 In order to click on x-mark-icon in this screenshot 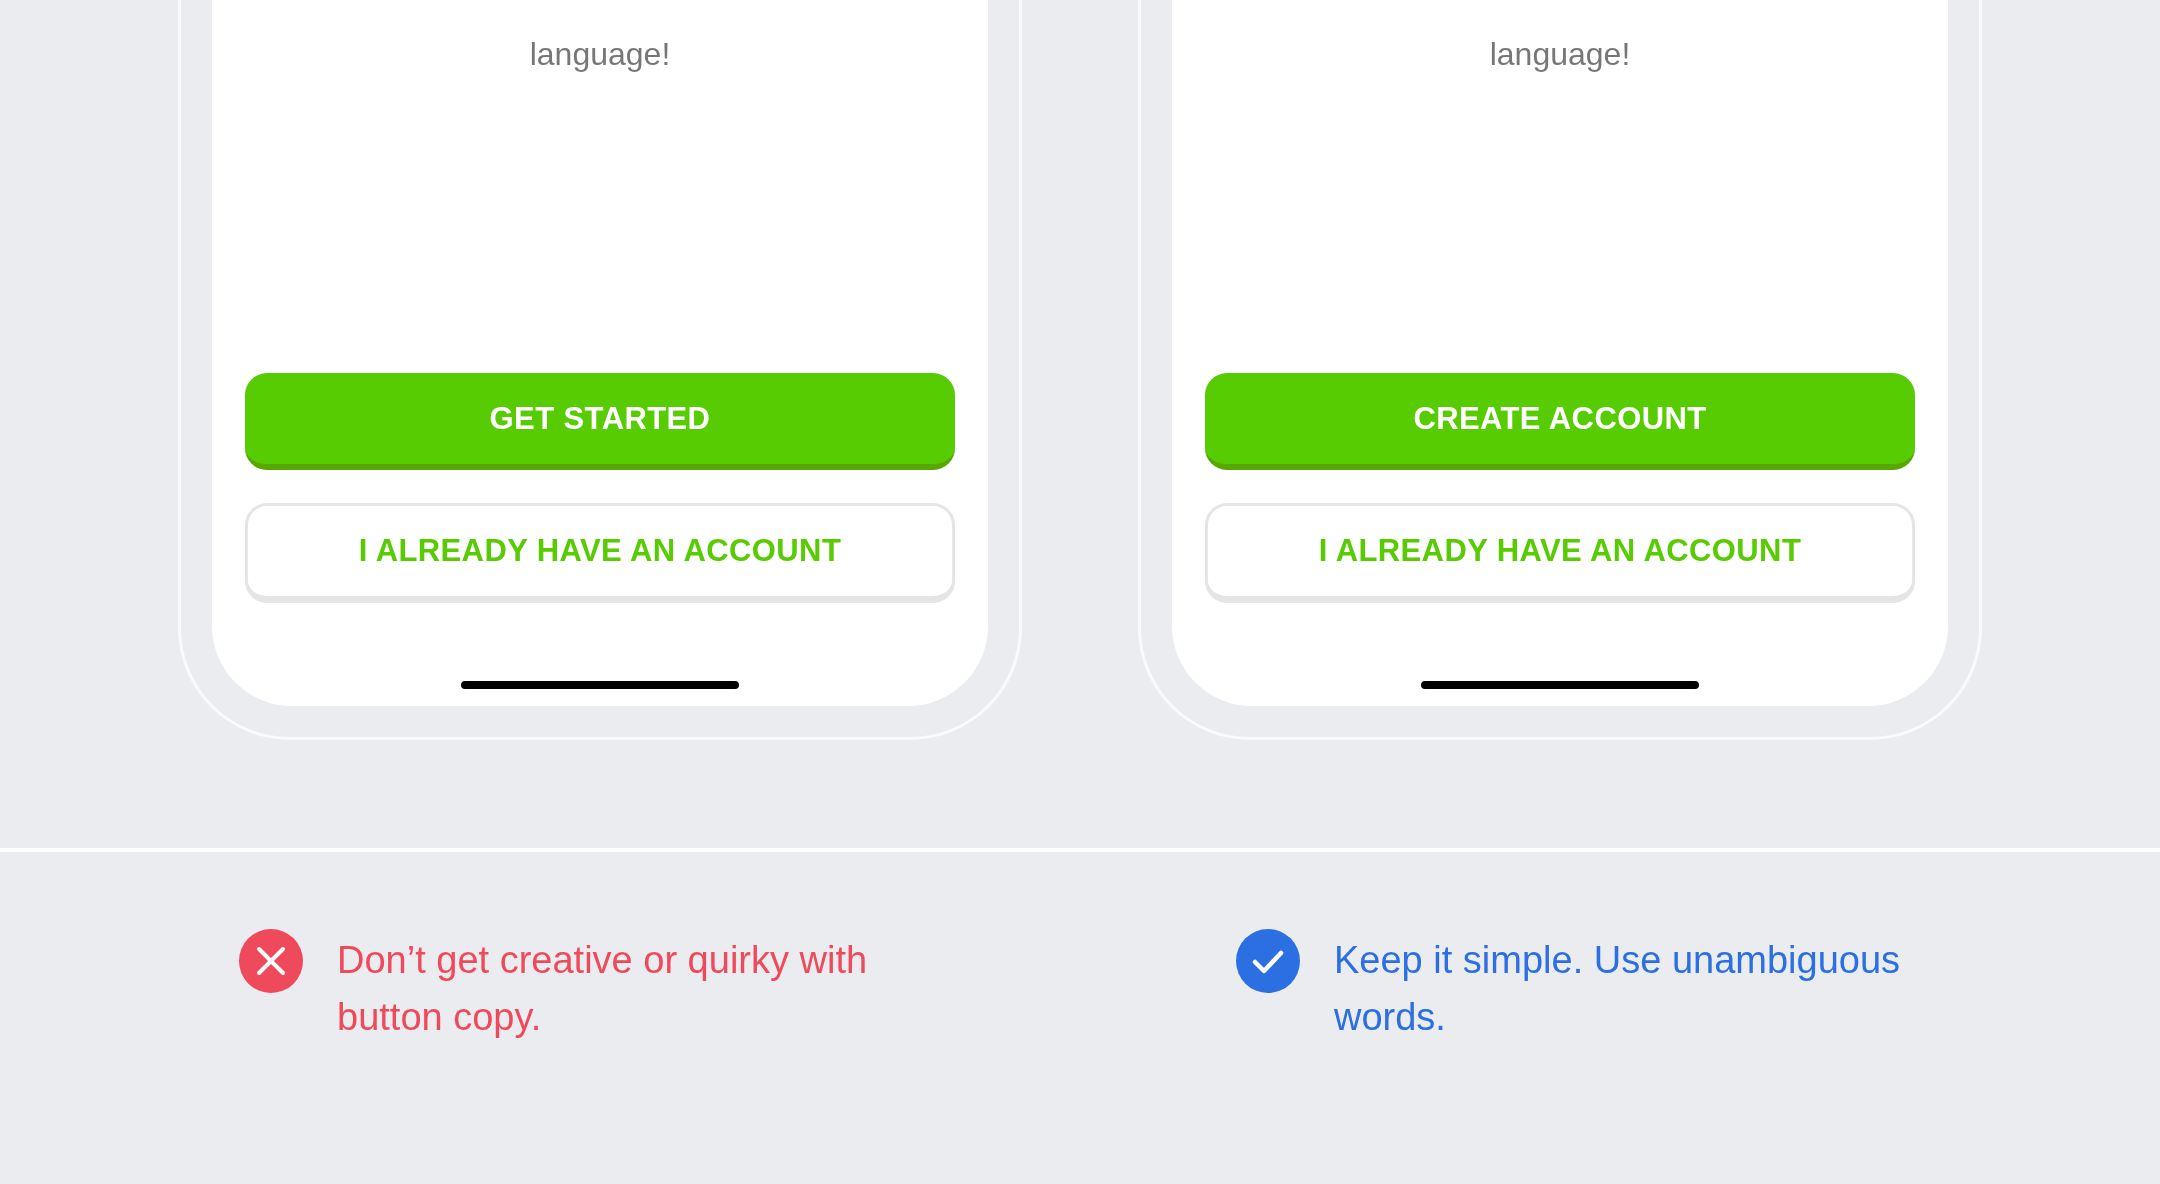, I will do `click(271, 961)`.